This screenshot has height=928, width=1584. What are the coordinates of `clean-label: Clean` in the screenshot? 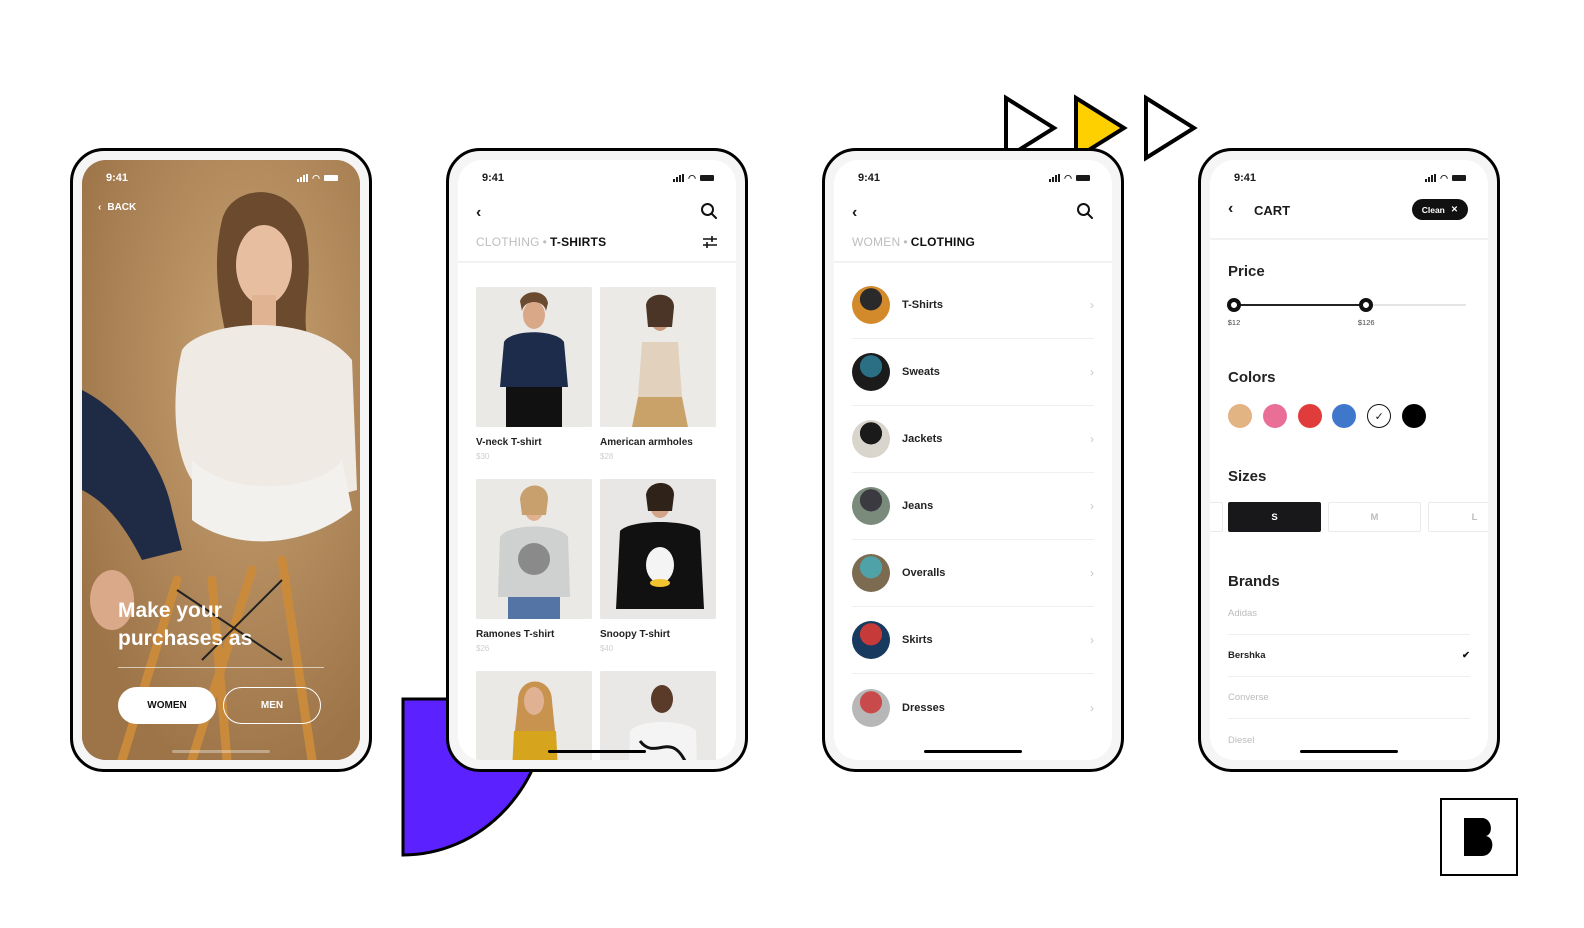 It's located at (1433, 209).